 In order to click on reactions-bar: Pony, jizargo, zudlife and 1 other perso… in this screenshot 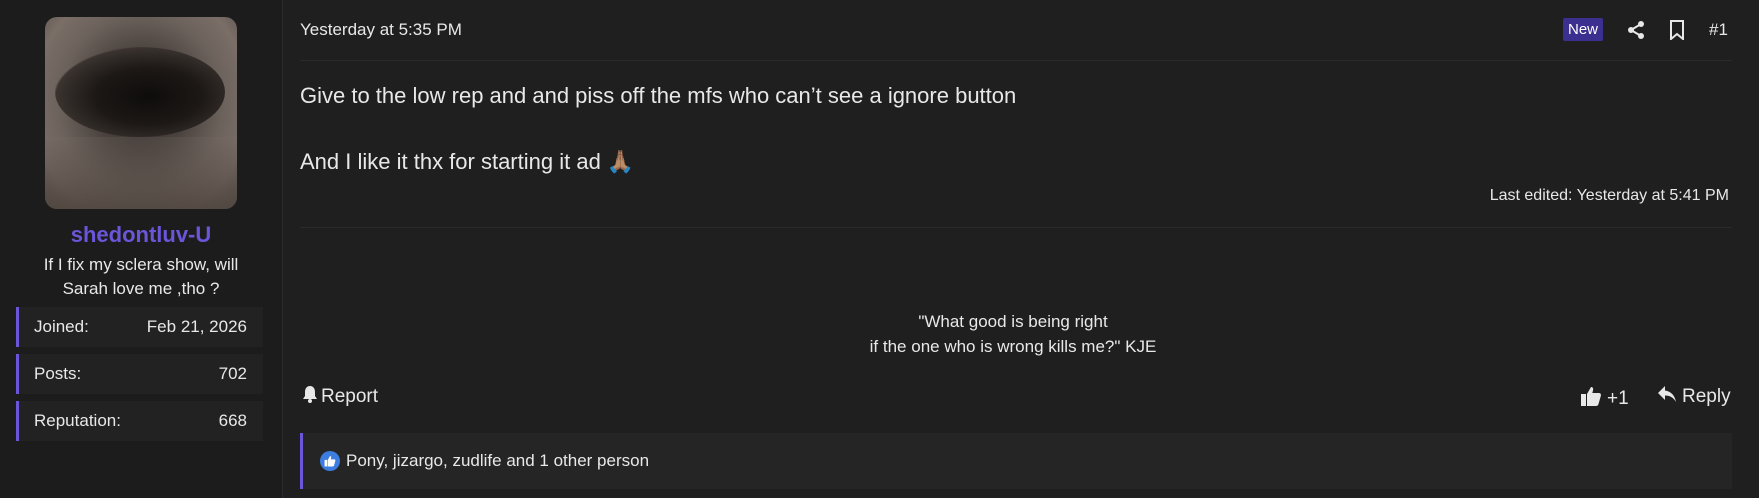, I will do `click(1016, 461)`.